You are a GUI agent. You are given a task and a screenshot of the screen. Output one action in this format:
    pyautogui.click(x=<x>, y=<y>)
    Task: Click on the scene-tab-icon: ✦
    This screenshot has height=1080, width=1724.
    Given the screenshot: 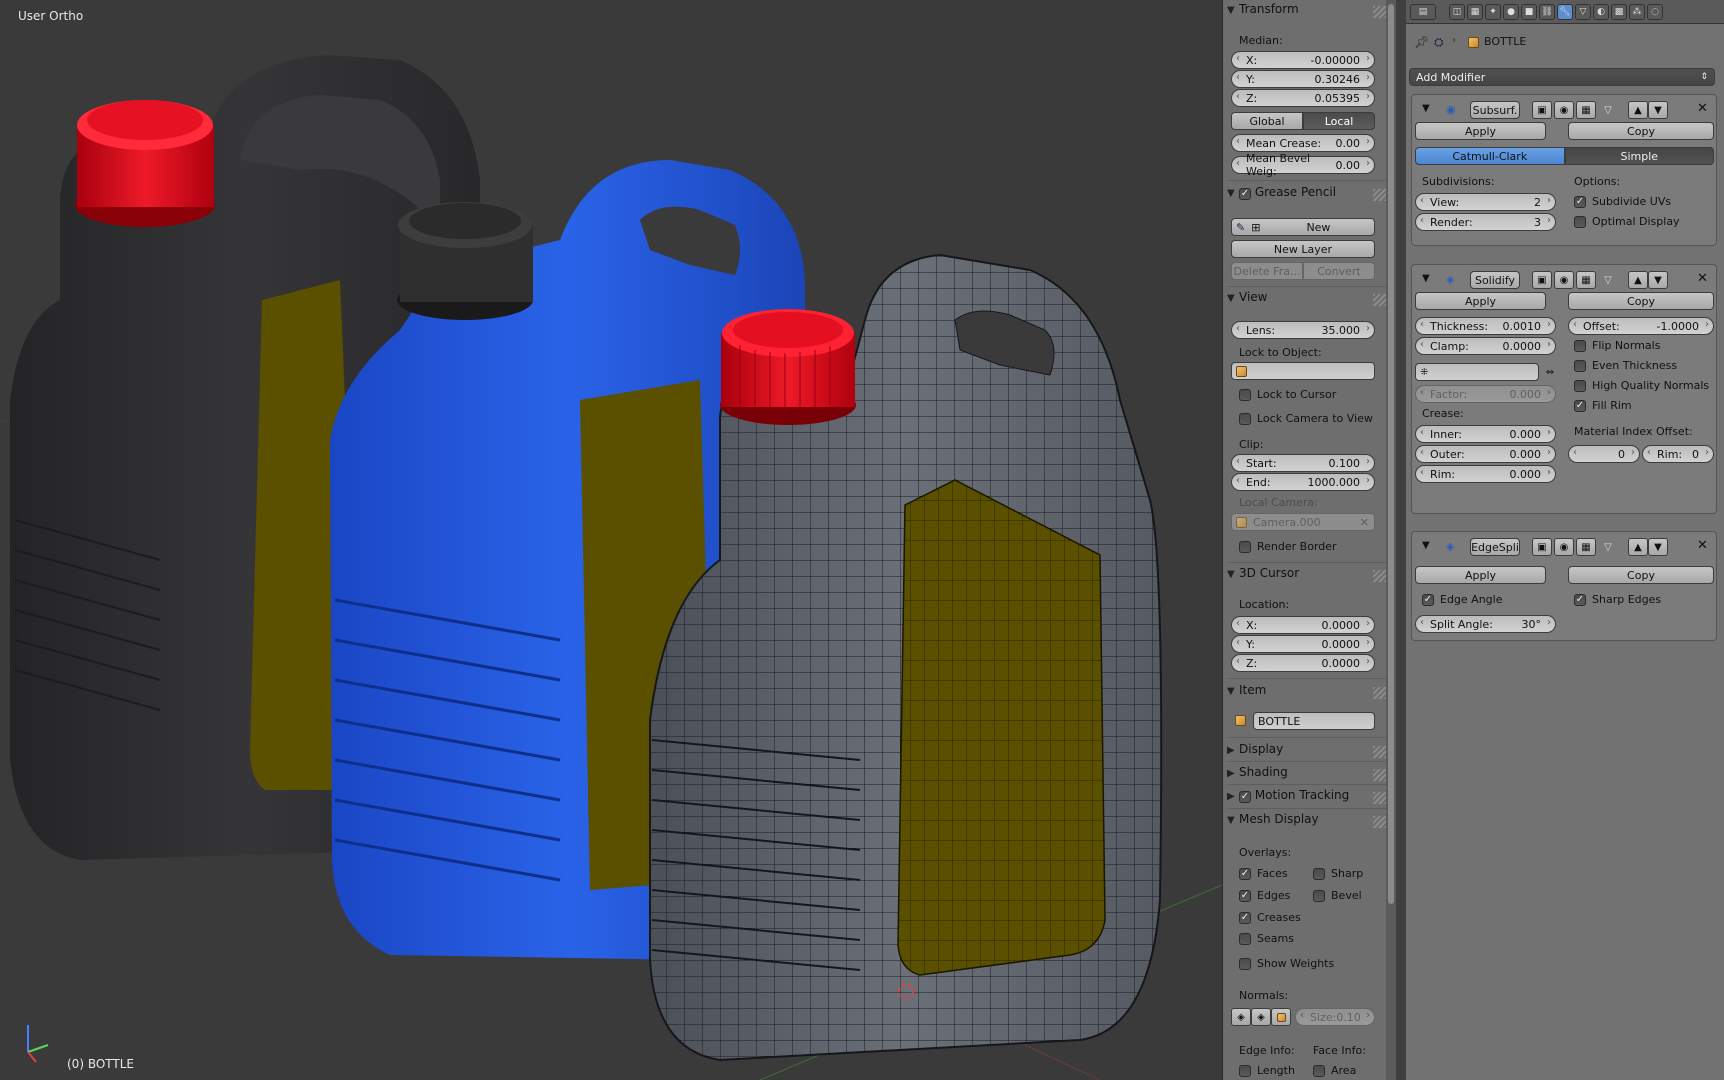 What is the action you would take?
    pyautogui.click(x=1493, y=12)
    